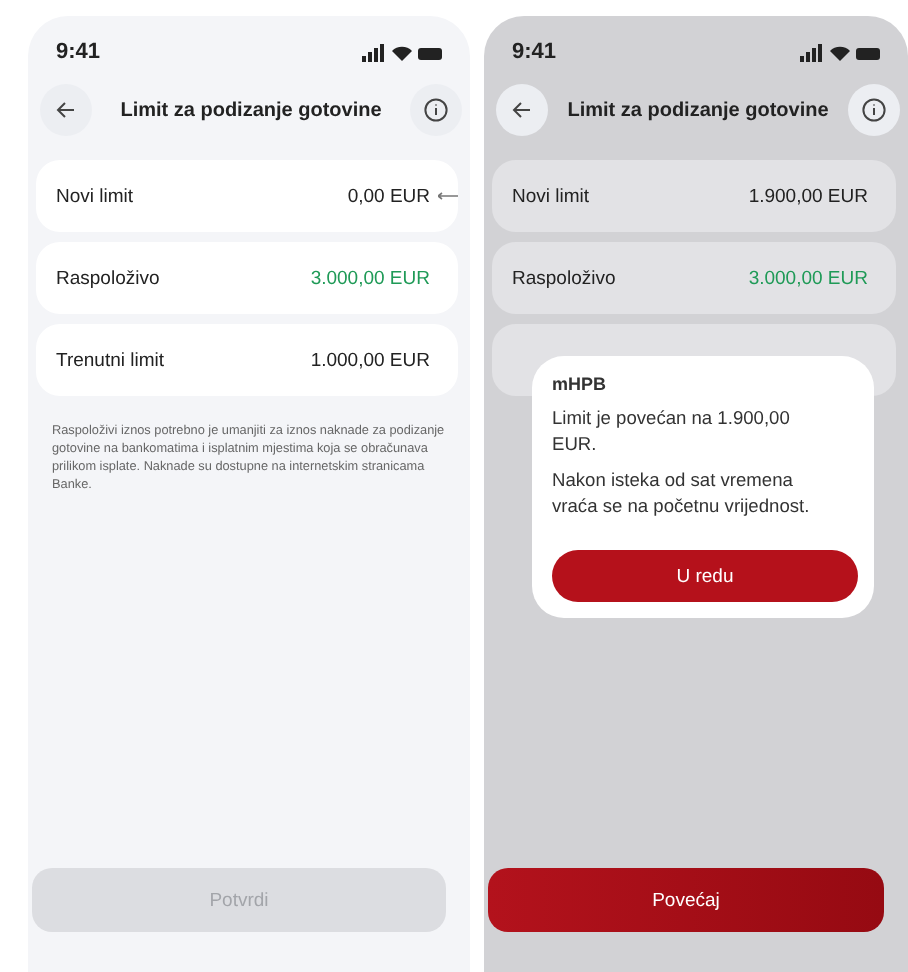 This screenshot has height=972, width=908. Describe the element at coordinates (808, 196) in the screenshot. I see `row-value: 1.900,00 EUR` at that location.